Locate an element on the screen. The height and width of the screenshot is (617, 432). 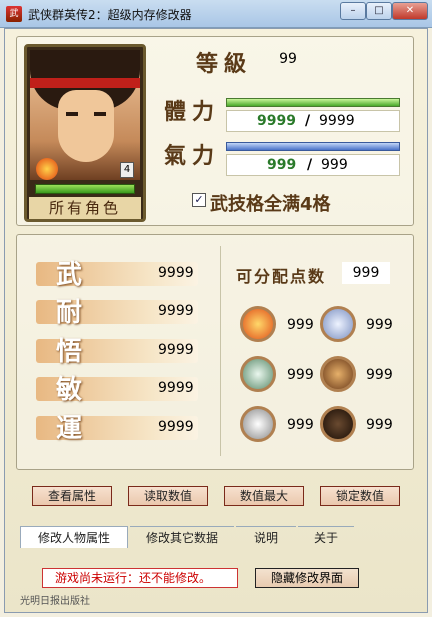
hp-current: 9999 is located at coordinates (276, 121).